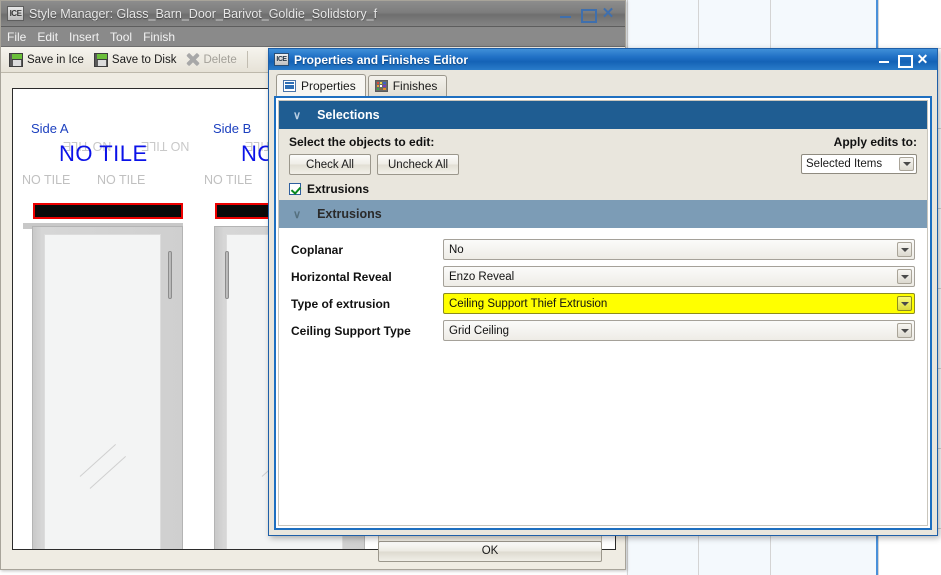 The height and width of the screenshot is (575, 941). I want to click on no-tile-label-flipped: NO TILE, so click(165, 146).